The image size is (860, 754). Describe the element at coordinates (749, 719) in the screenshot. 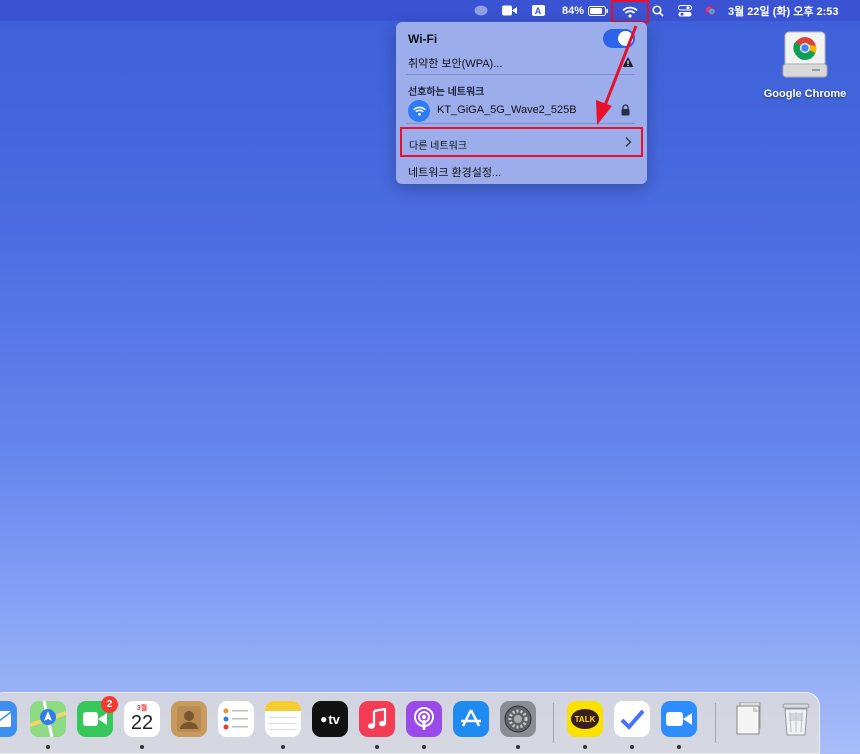

I see `document-icon` at that location.